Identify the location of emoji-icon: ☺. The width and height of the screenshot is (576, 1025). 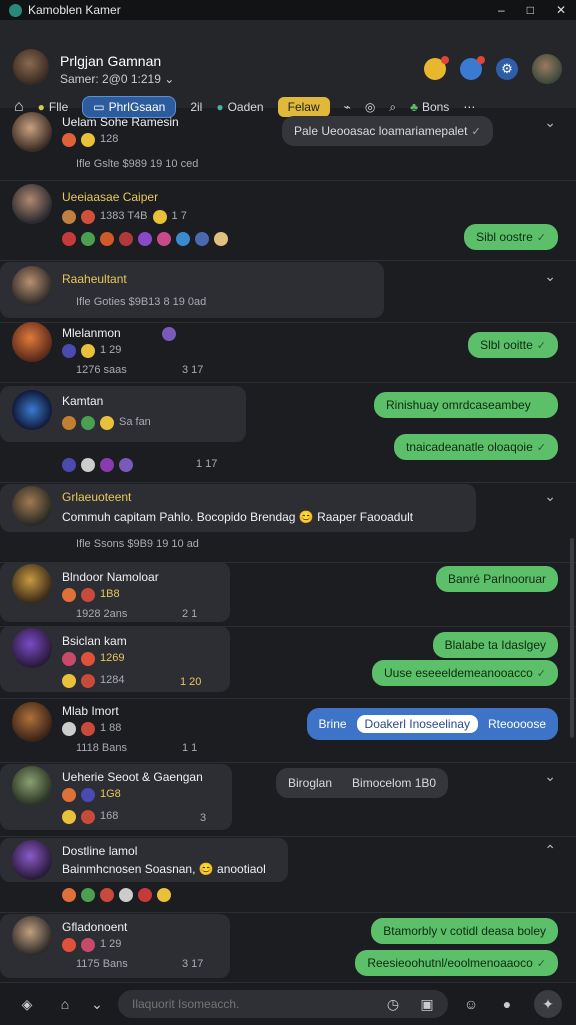
(471, 1004).